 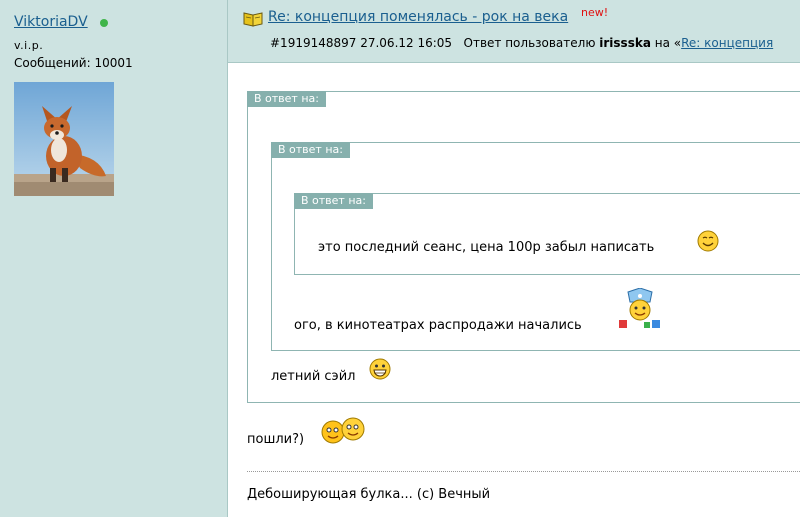 What do you see at coordinates (708, 243) in the screenshot?
I see `smile-icon` at bounding box center [708, 243].